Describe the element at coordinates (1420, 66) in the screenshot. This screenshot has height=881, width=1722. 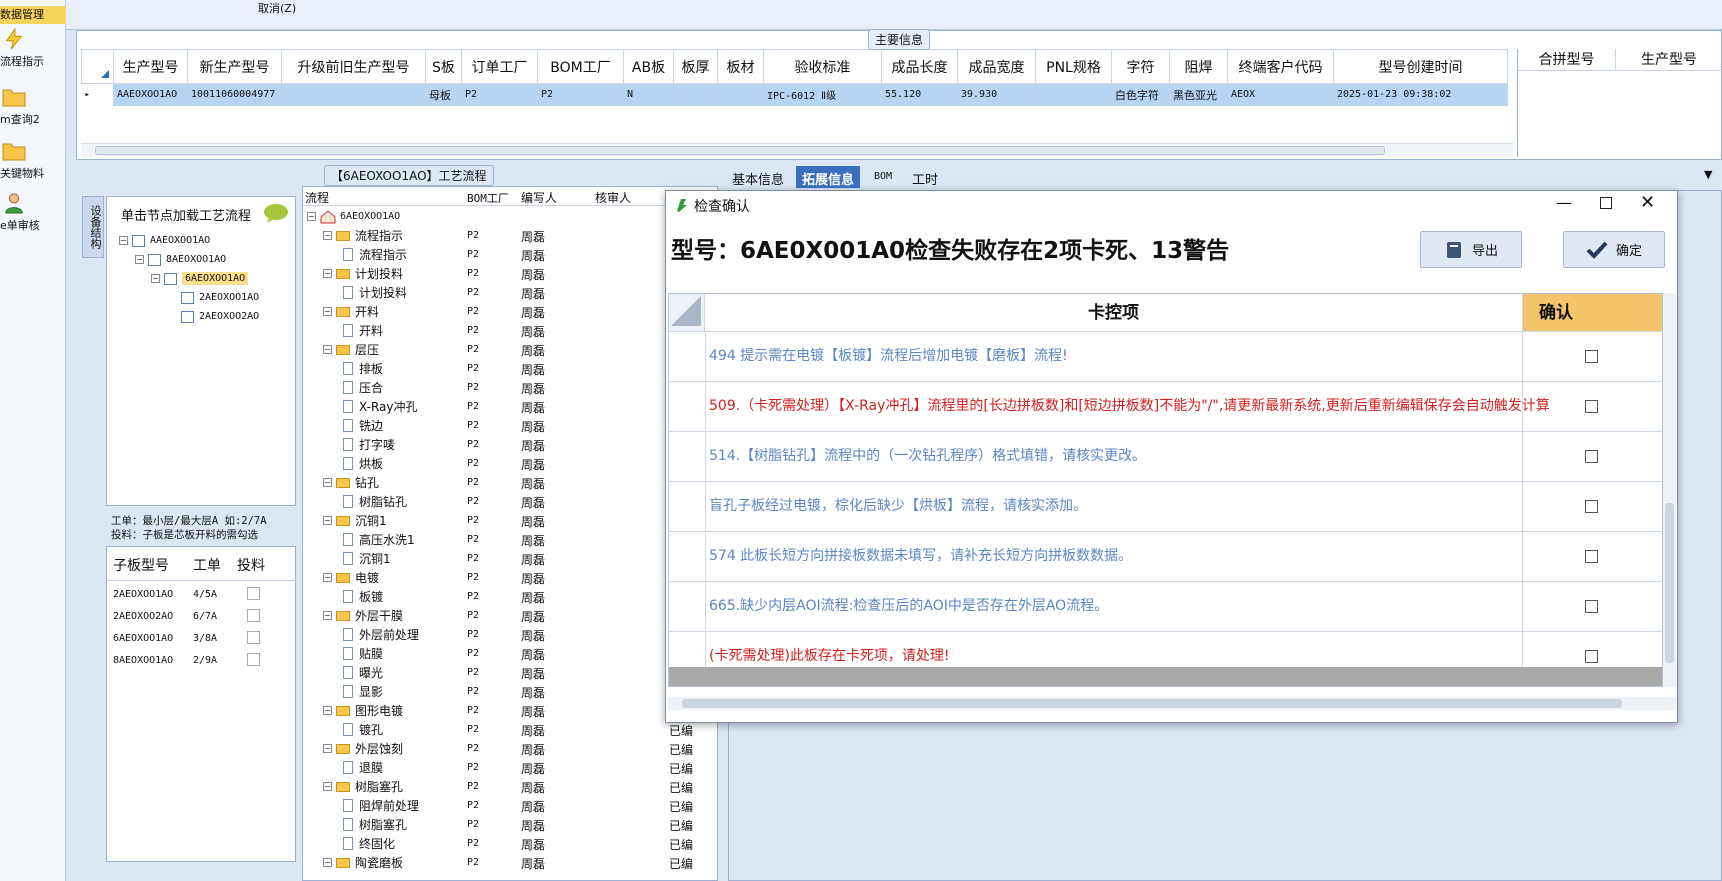
I see `col-header: 型号创建时间` at that location.